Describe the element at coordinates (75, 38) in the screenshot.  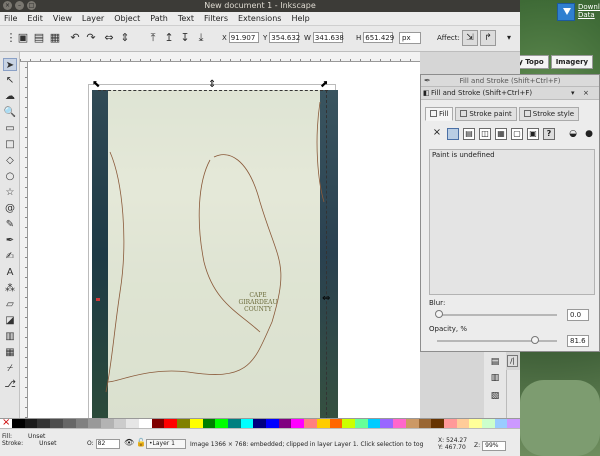
I see `rotate-ccw-icon: ↶` at that location.